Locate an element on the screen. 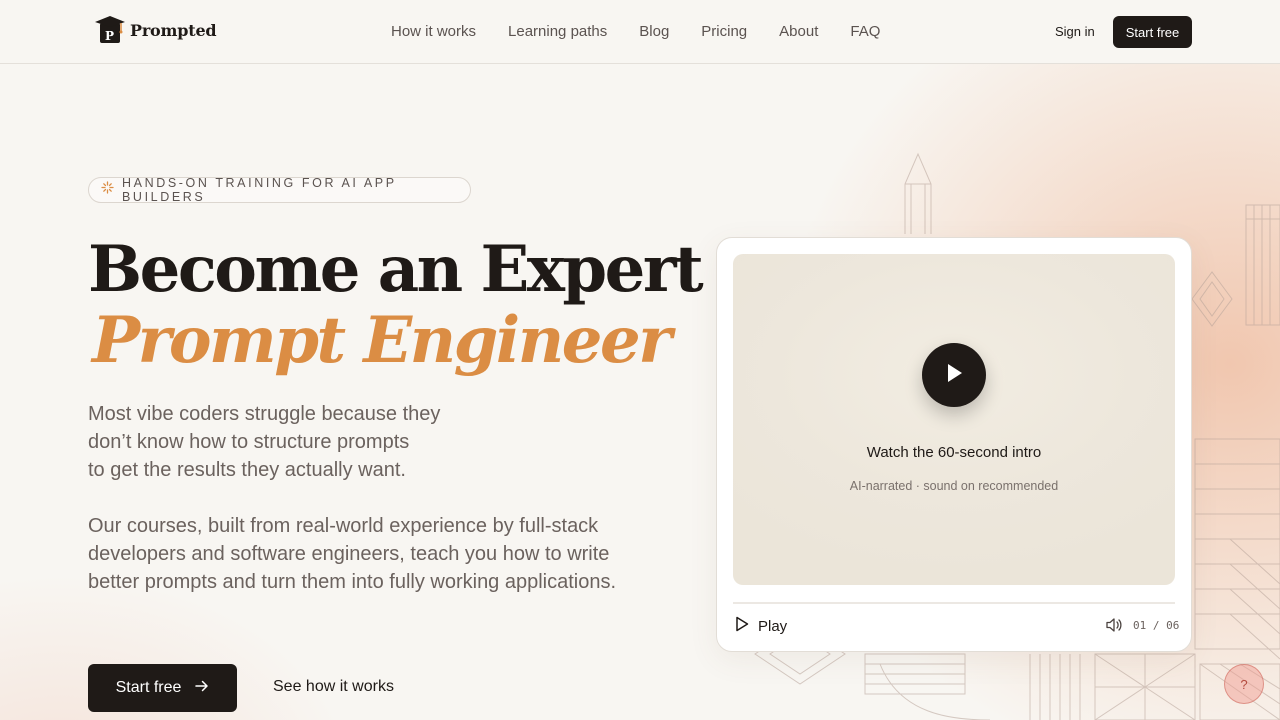 Image resolution: width=1280 pixels, height=720 pixels. video-progress-bar is located at coordinates (954, 603).